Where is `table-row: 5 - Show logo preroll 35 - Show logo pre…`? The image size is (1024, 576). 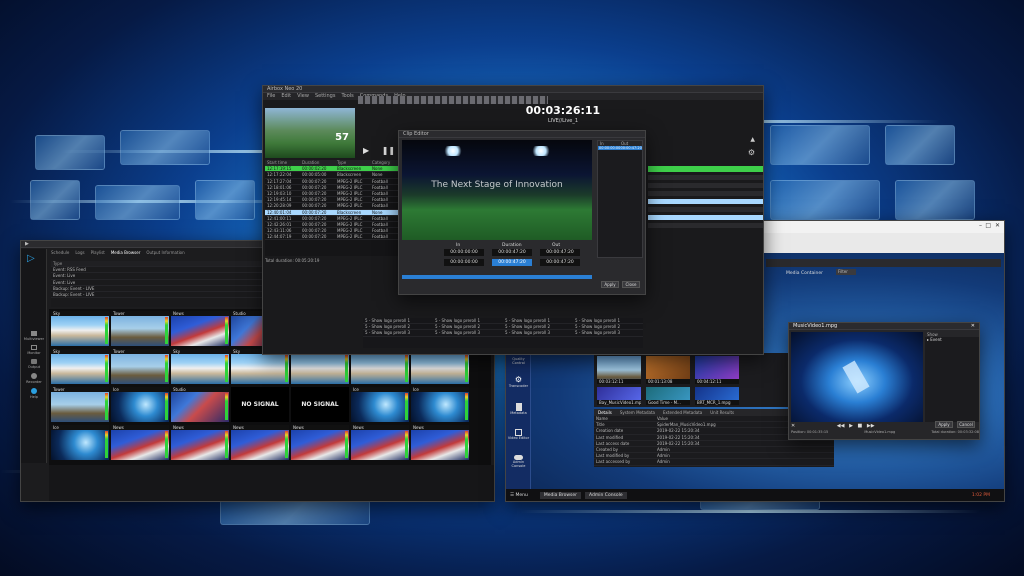 table-row: 5 - Show logo preroll 35 - Show logo pre… is located at coordinates (503, 333).